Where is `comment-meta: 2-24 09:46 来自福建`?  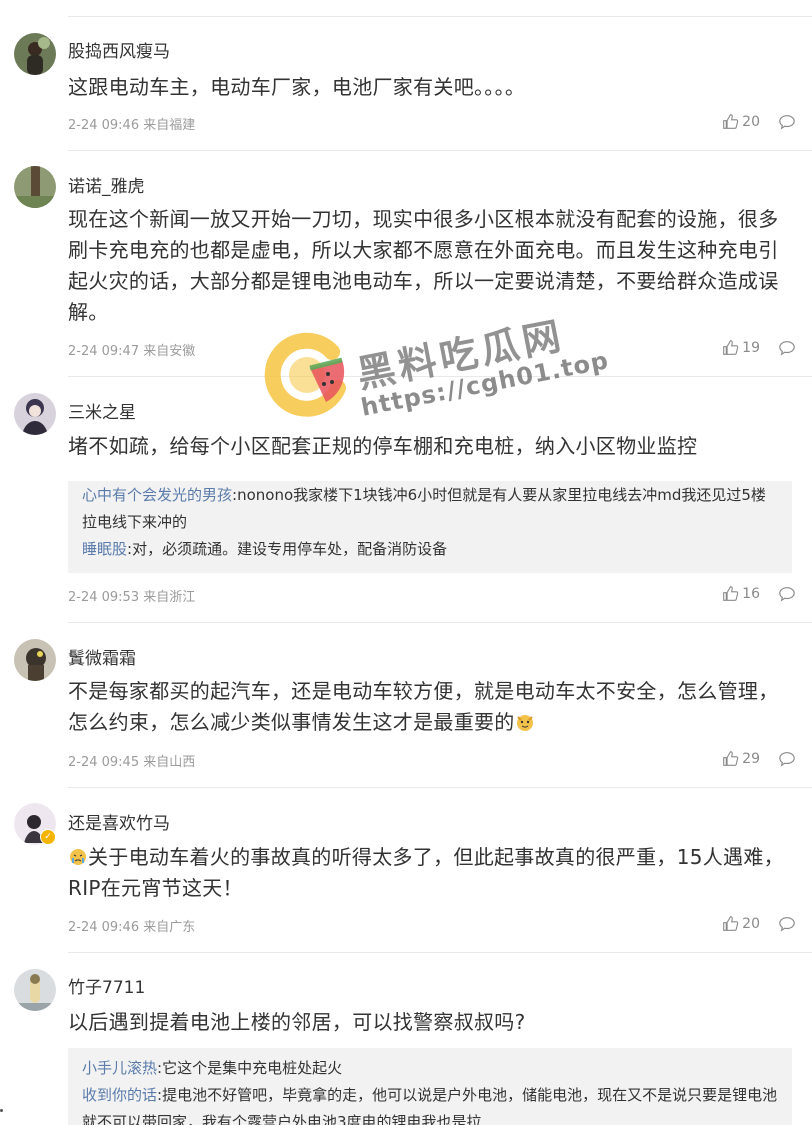
comment-meta: 2-24 09:46 来自福建 is located at coordinates (132, 125).